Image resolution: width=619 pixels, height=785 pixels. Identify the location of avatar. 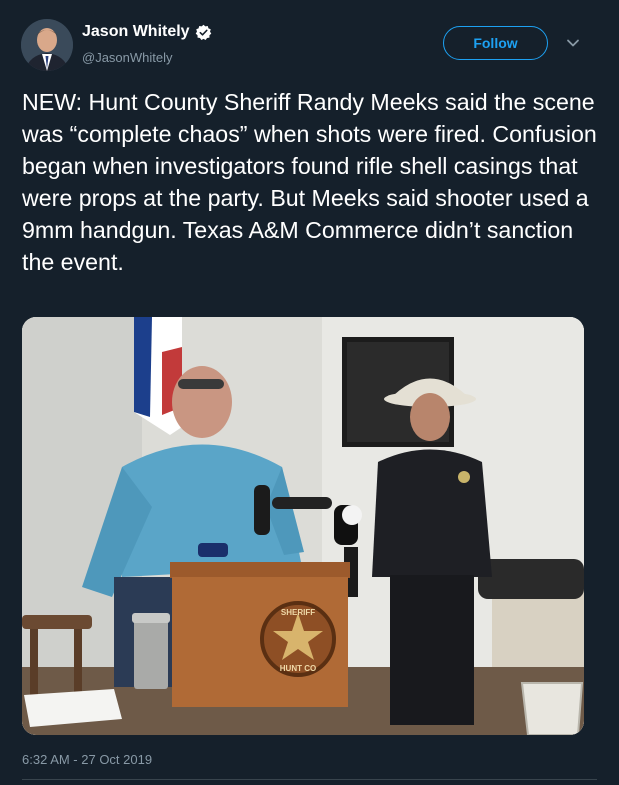
(47, 45).